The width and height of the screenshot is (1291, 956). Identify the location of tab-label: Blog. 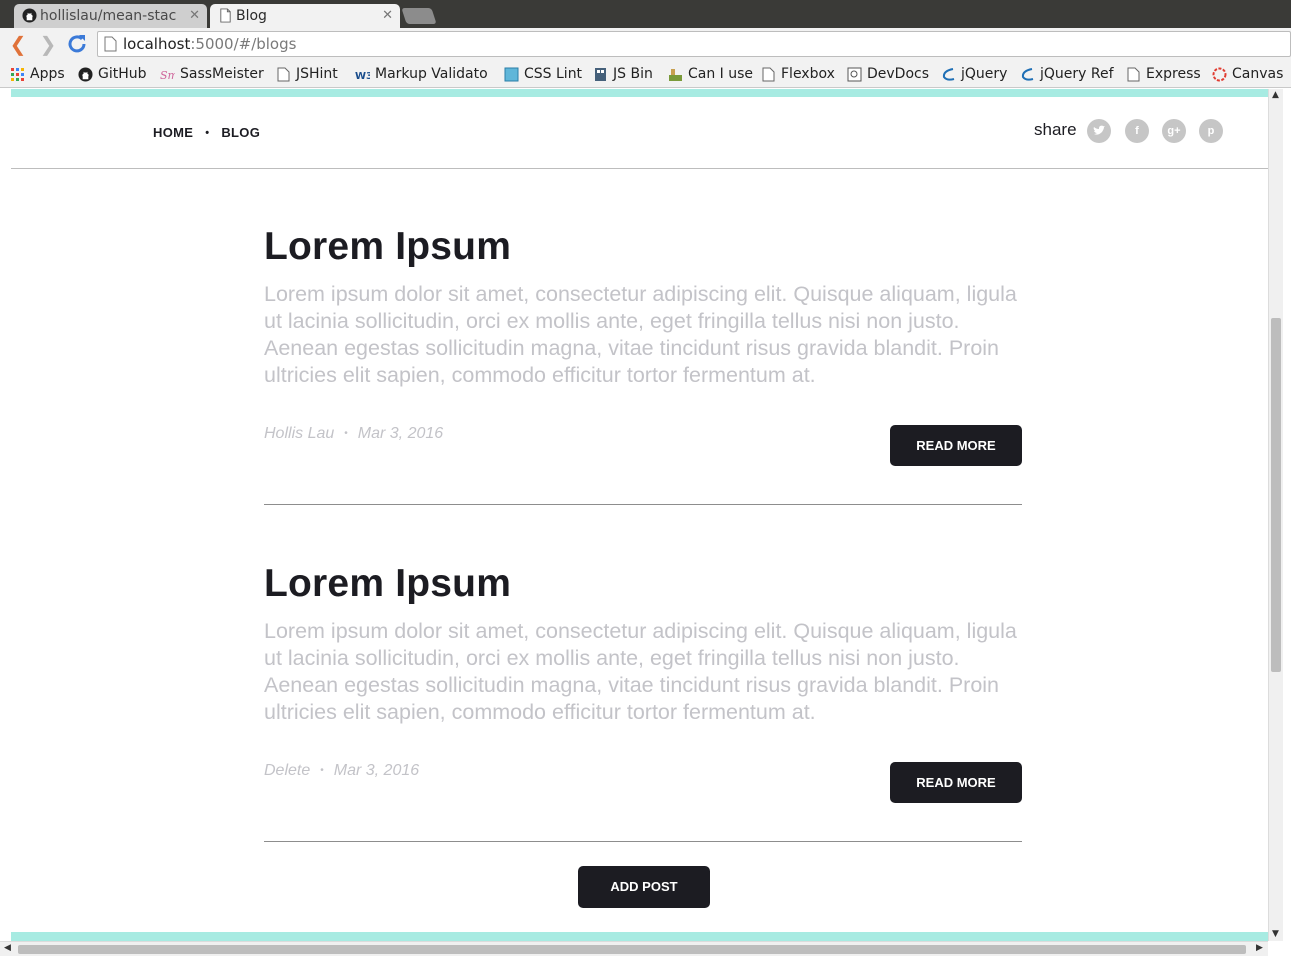
(251, 16).